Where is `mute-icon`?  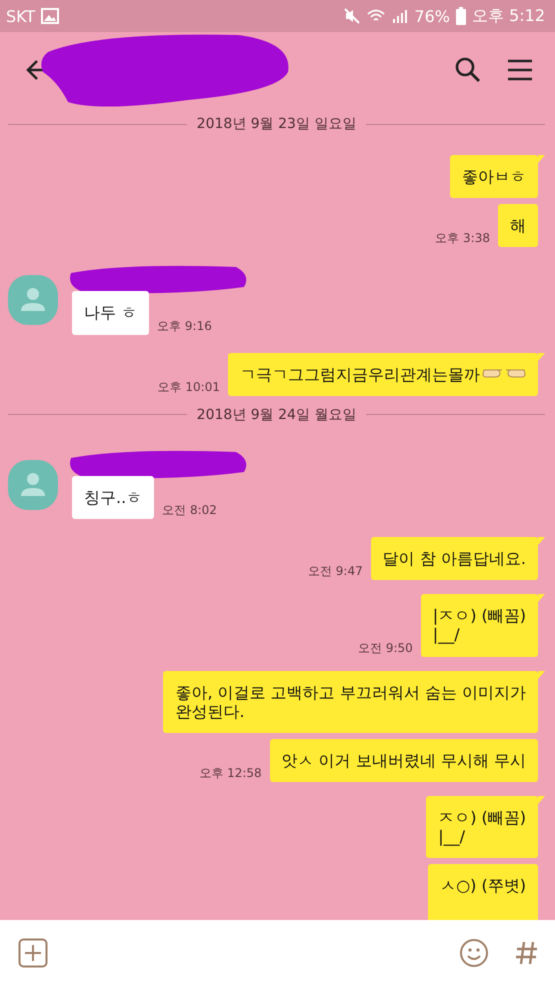
mute-icon is located at coordinates (352, 16).